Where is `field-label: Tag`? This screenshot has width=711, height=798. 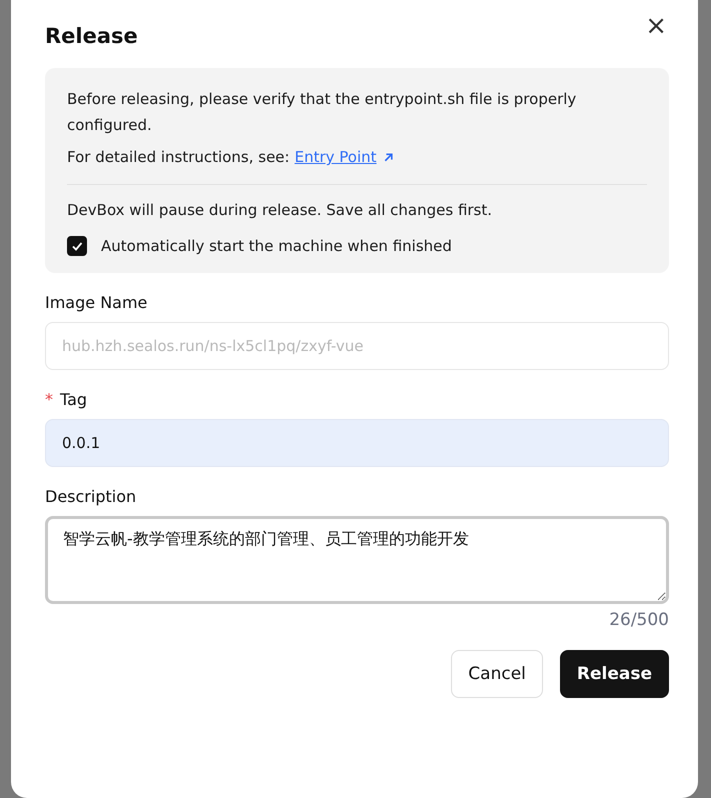 field-label: Tag is located at coordinates (74, 399).